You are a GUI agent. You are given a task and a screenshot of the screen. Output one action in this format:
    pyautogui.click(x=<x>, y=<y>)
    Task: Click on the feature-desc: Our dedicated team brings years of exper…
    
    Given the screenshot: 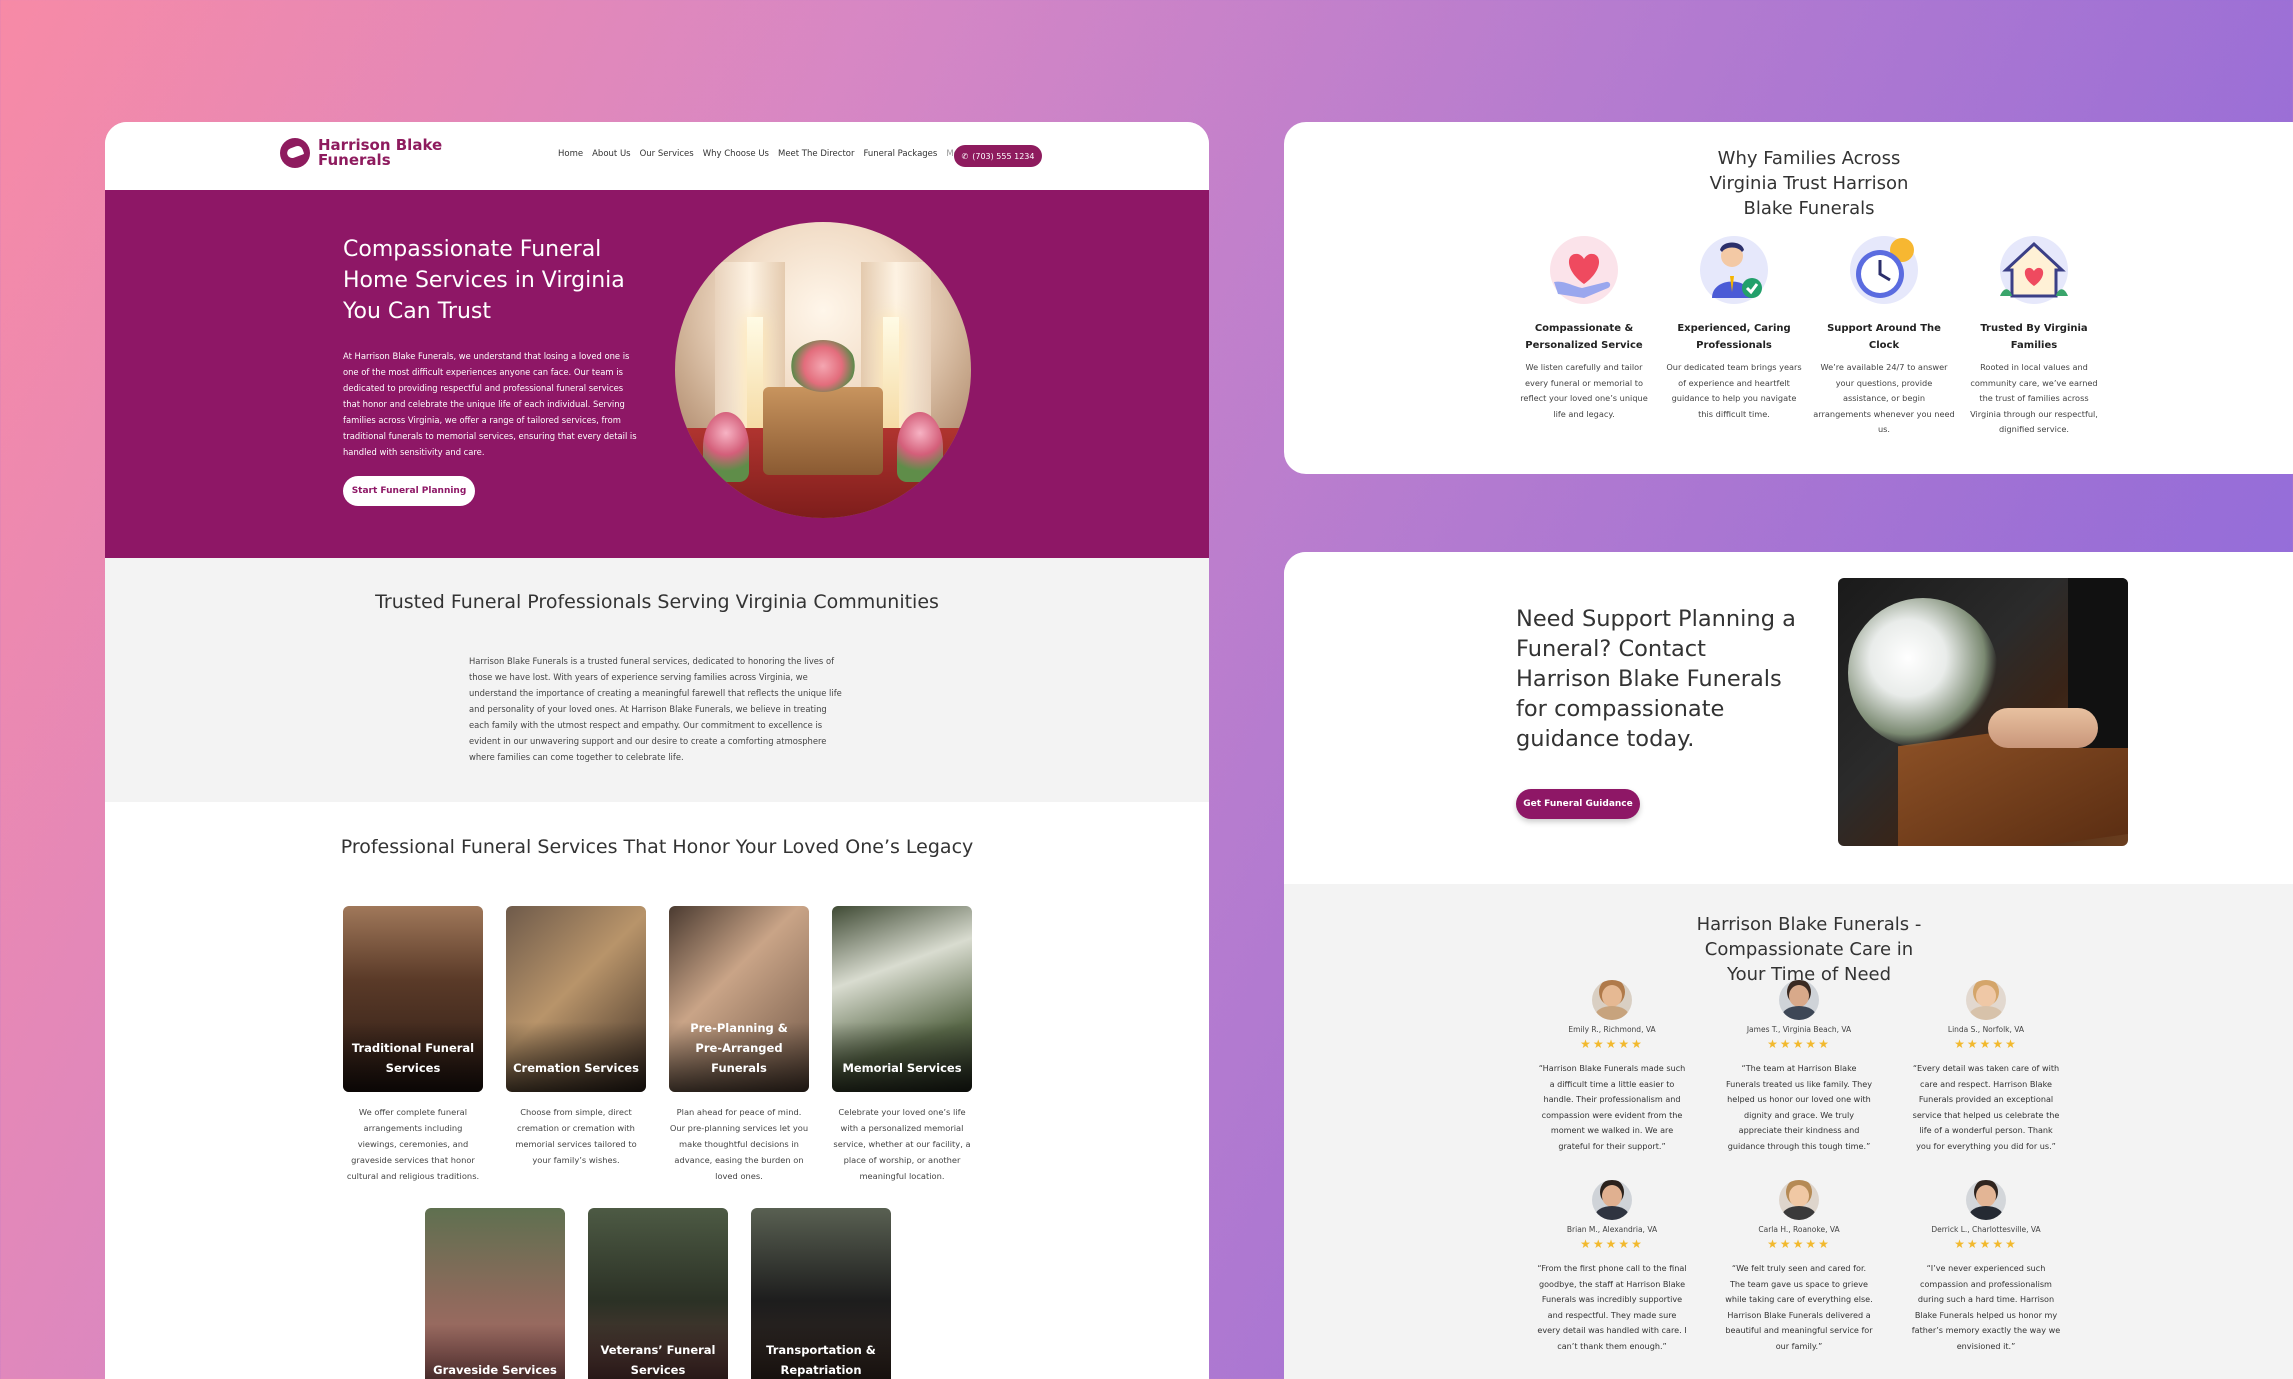 What is the action you would take?
    pyautogui.click(x=1734, y=390)
    